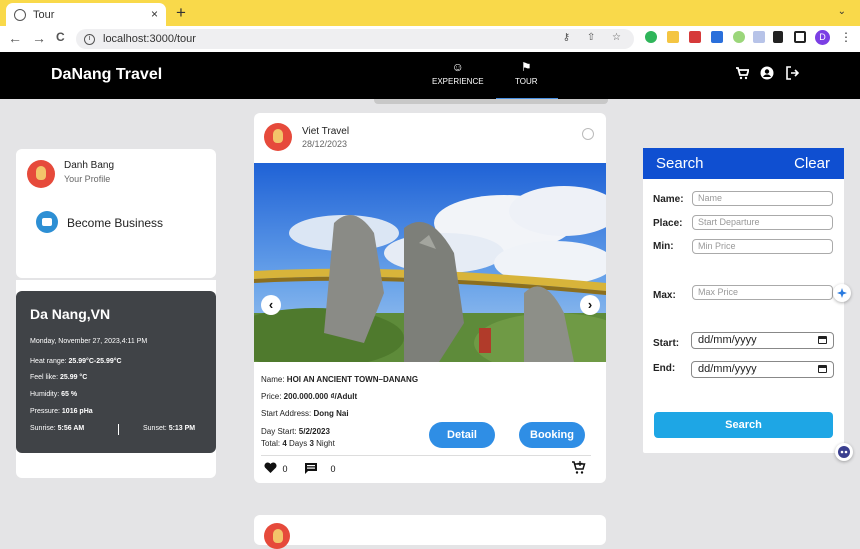 The image size is (860, 549). What do you see at coordinates (822, 37) in the screenshot?
I see `profile-avatar: D` at bounding box center [822, 37].